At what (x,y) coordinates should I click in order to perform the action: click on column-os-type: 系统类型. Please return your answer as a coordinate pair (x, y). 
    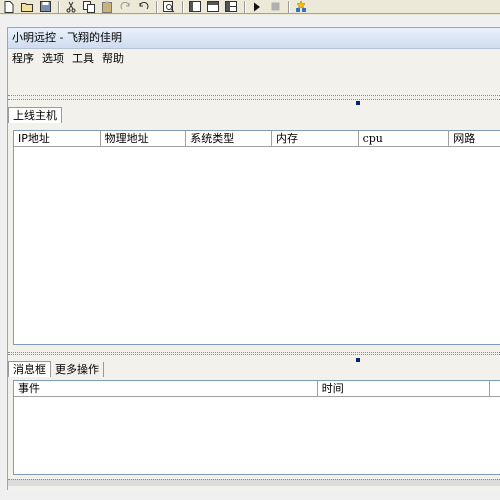
    Looking at the image, I should click on (229, 138).